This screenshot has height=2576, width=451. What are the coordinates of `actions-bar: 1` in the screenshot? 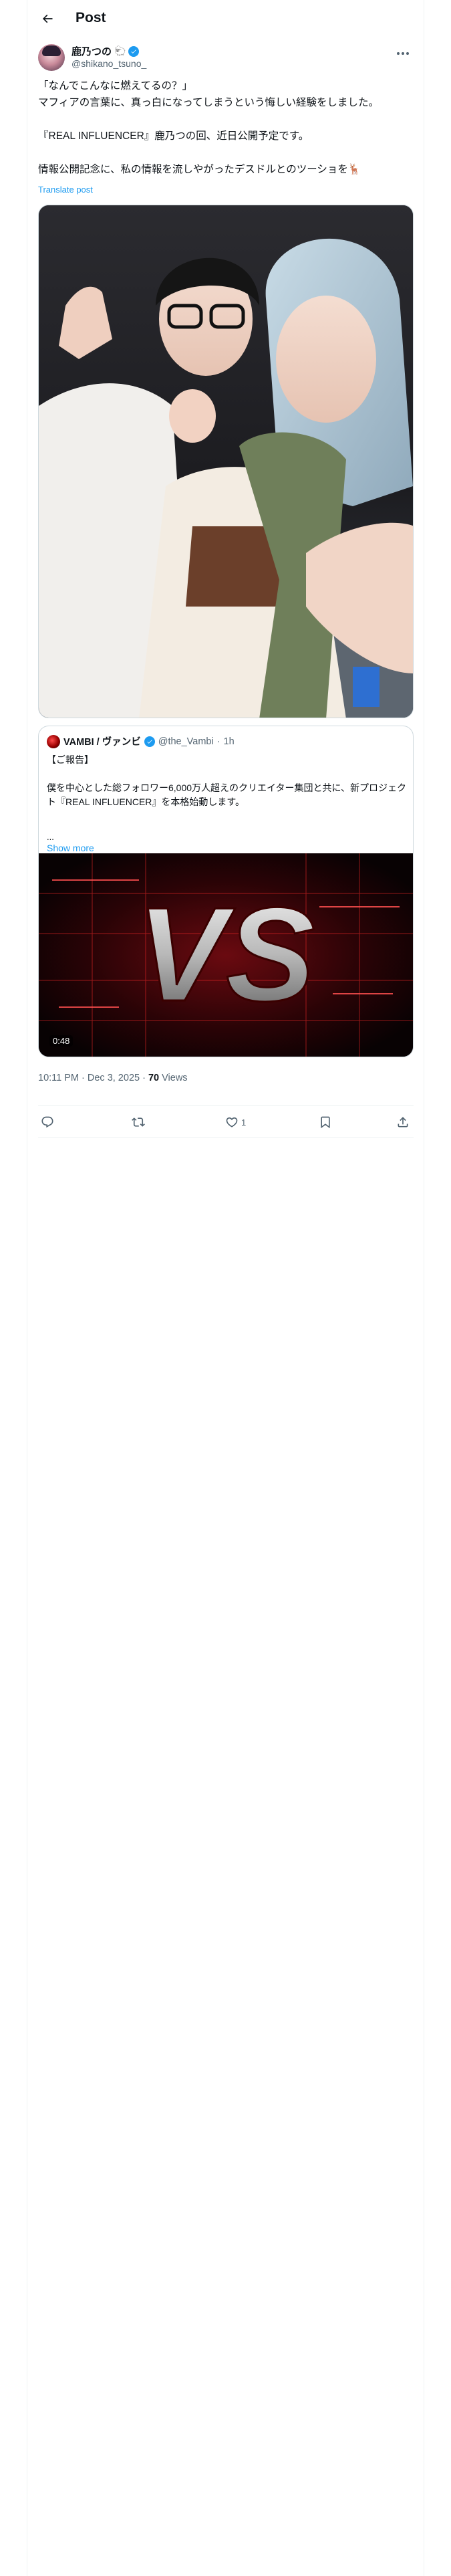 It's located at (226, 1121).